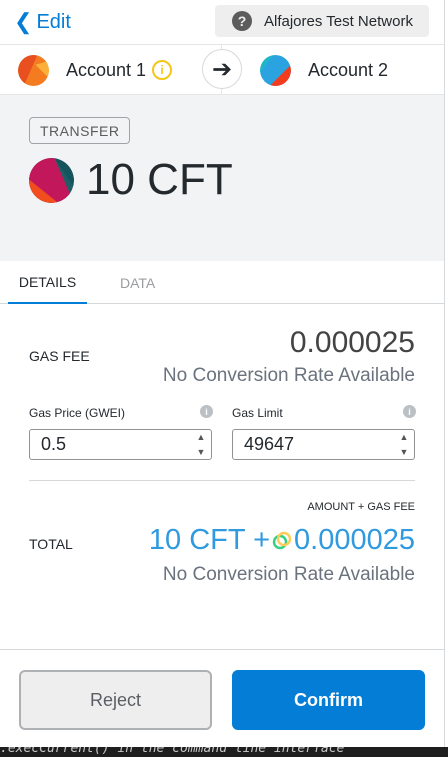  I want to click on token-icon, so click(51, 180).